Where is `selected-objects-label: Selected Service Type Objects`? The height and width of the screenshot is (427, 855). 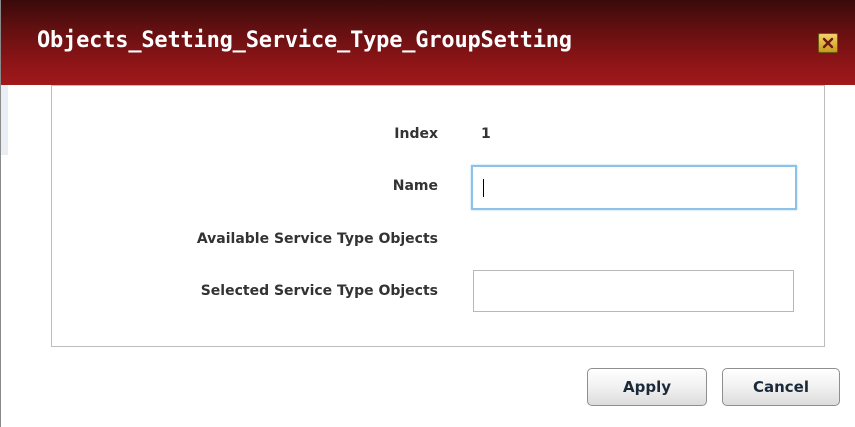 selected-objects-label: Selected Service Type Objects is located at coordinates (319, 291).